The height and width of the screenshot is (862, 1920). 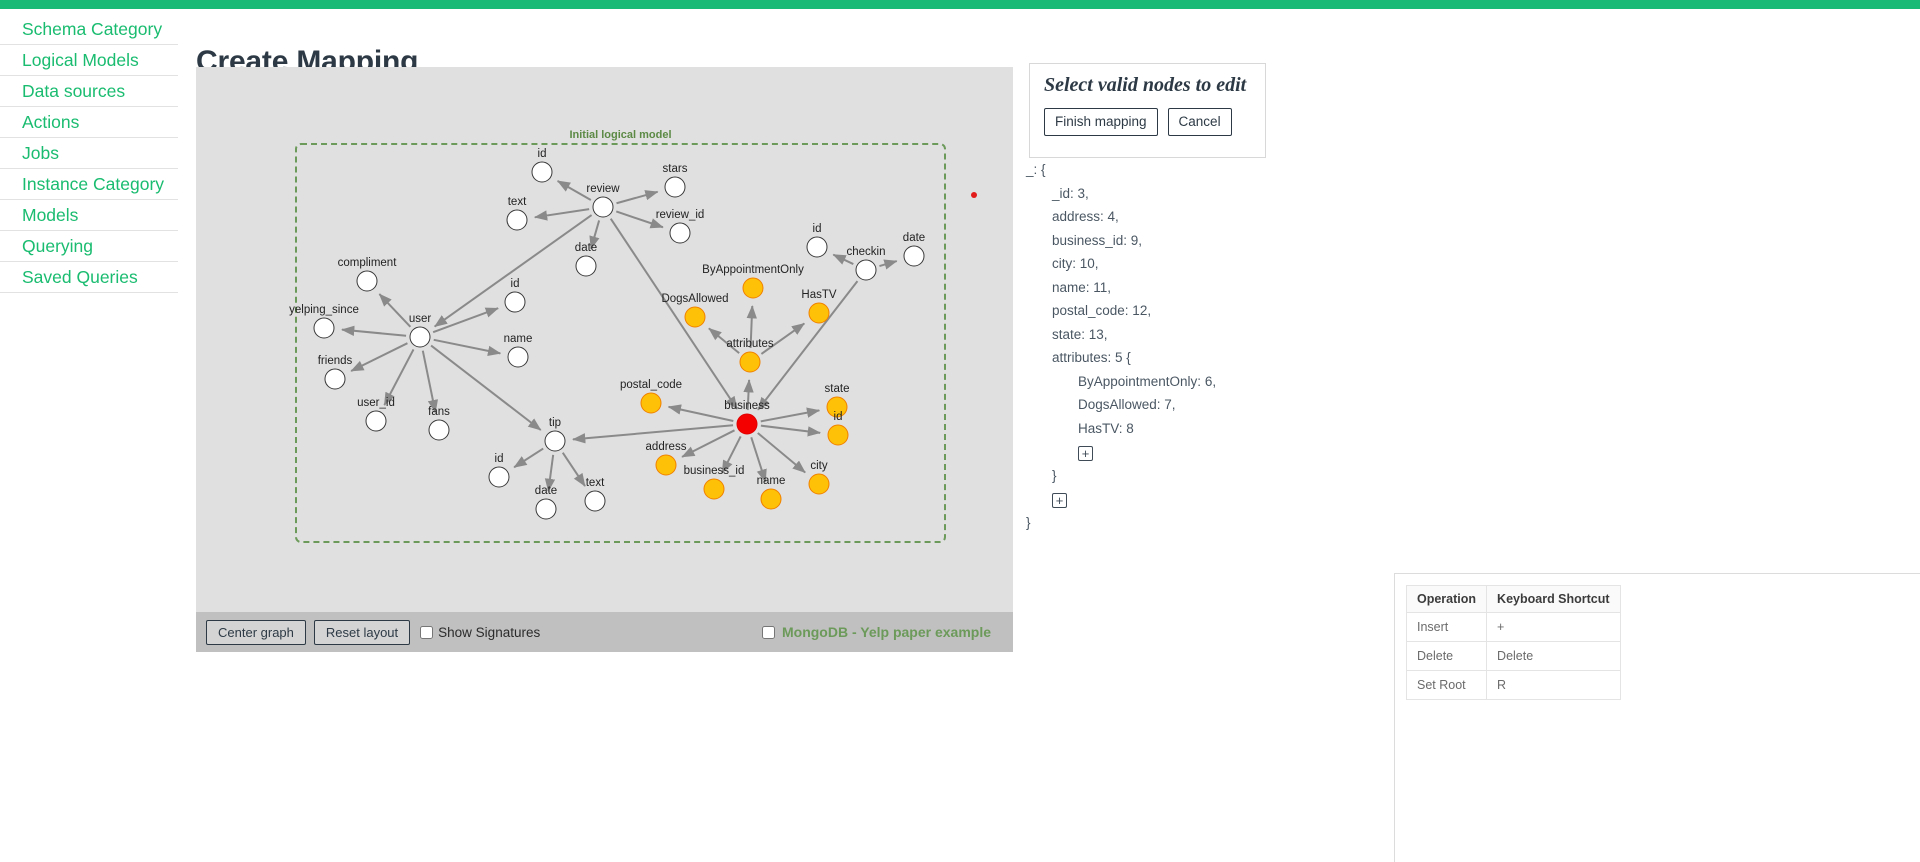 What do you see at coordinates (517, 220) in the screenshot?
I see `graph-node-text_review` at bounding box center [517, 220].